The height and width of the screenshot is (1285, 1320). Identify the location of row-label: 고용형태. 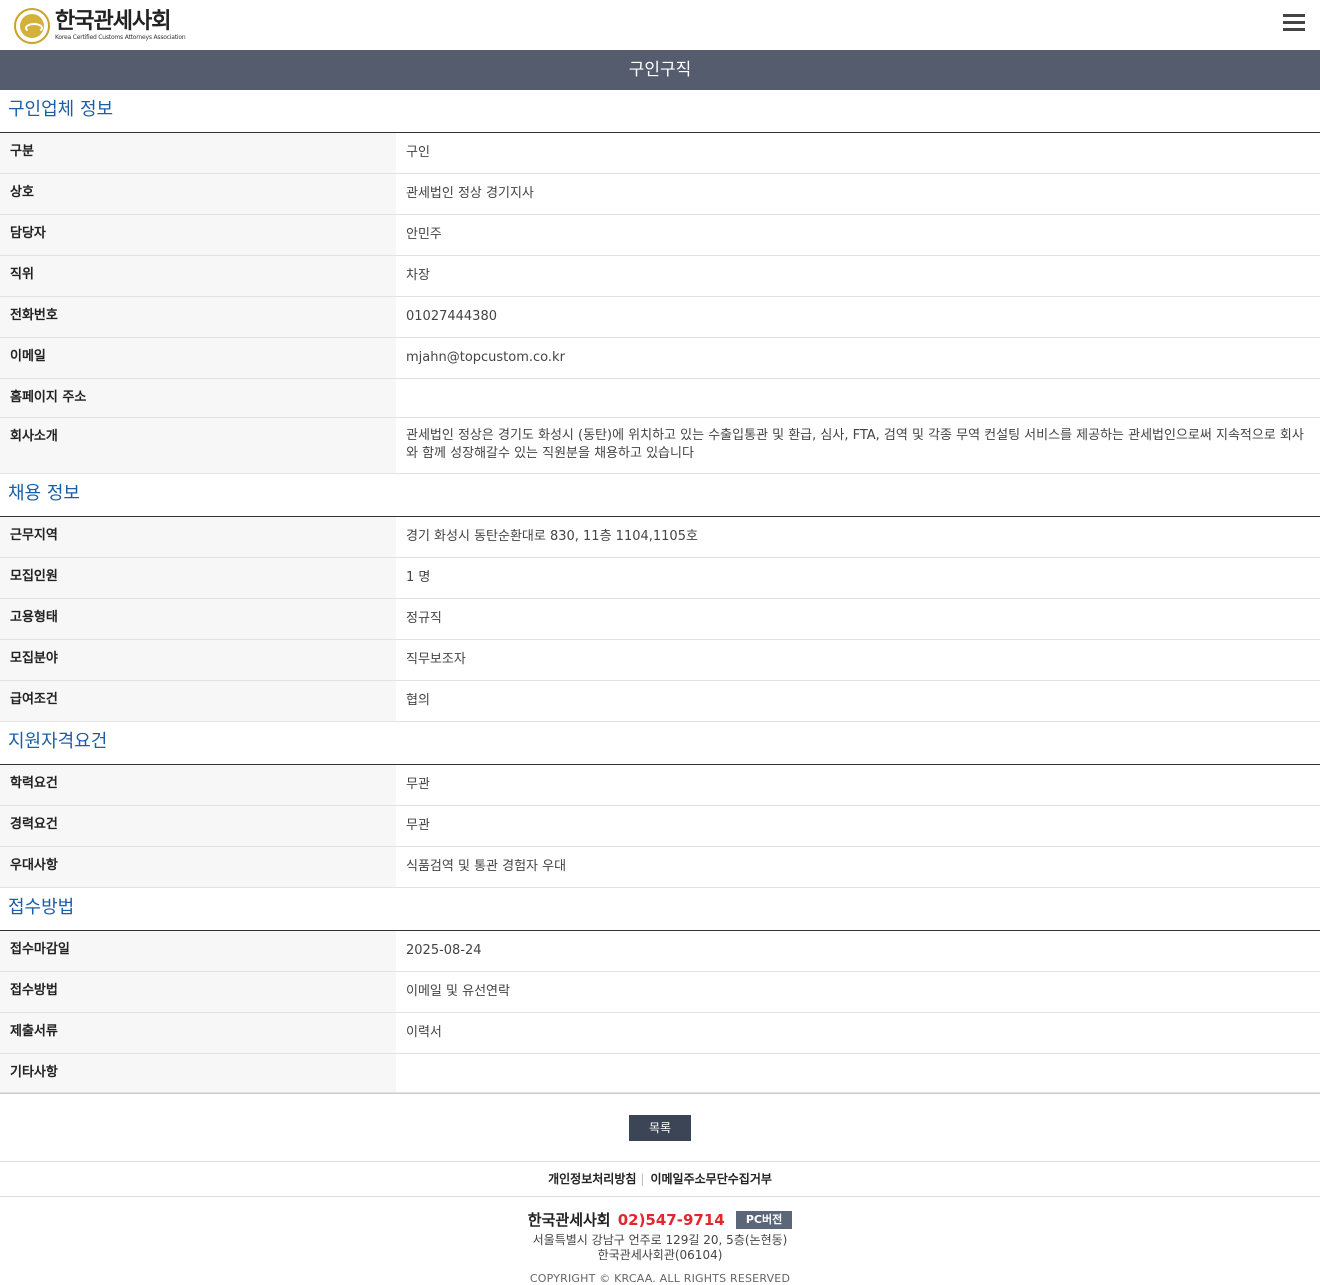
(198, 619).